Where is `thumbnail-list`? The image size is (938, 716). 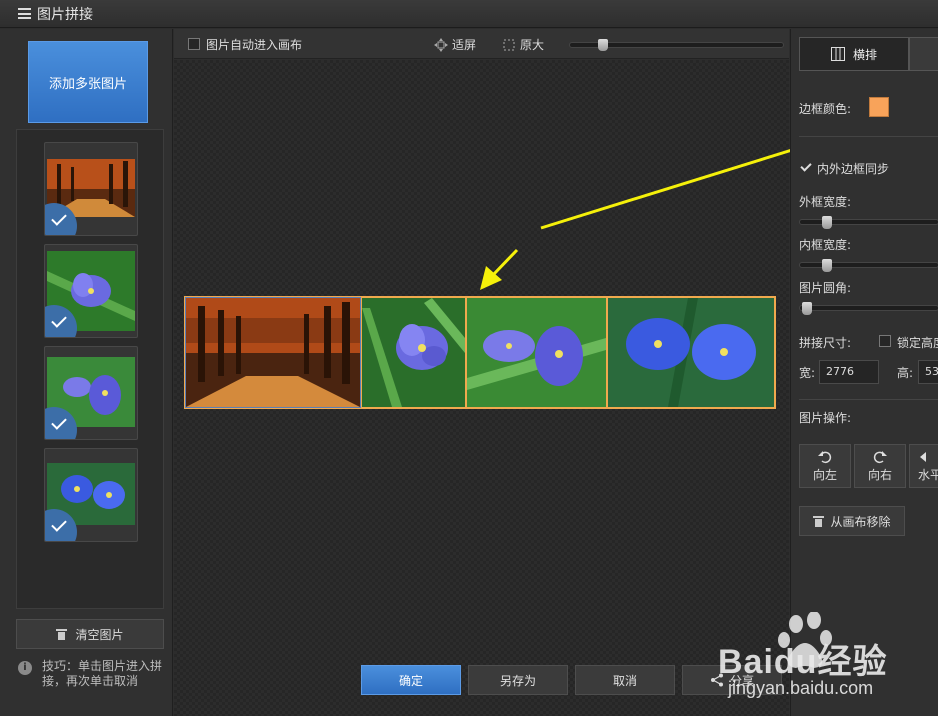 thumbnail-list is located at coordinates (90, 369).